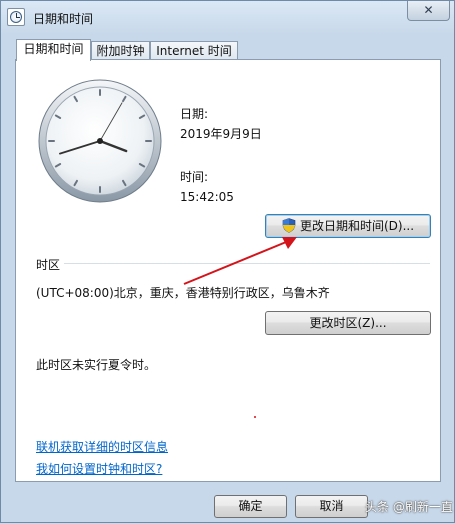  Describe the element at coordinates (221, 134) in the screenshot. I see `date-value: 2019年9月9日` at that location.